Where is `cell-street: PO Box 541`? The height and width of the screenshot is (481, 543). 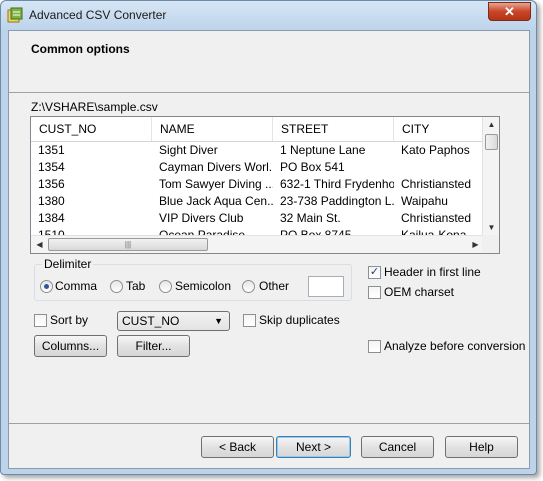
cell-street: PO Box 541 is located at coordinates (312, 167).